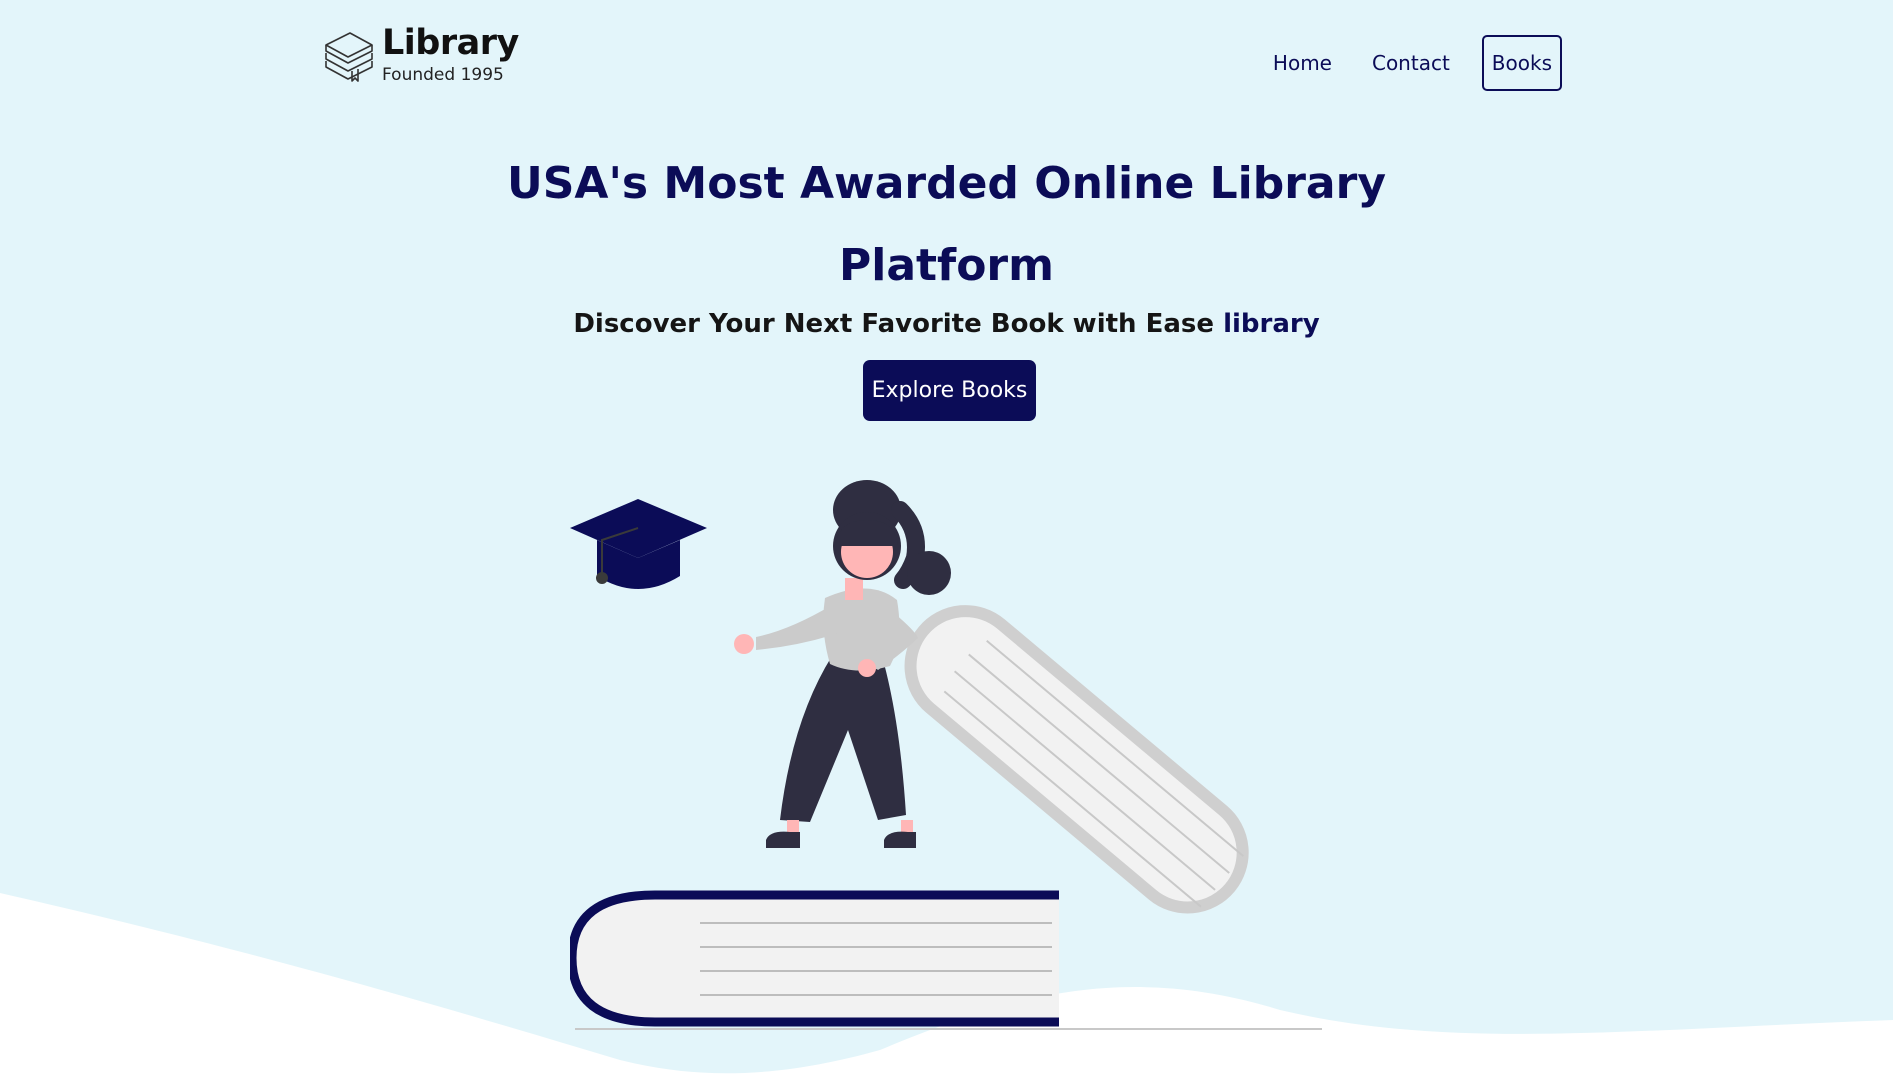  I want to click on hero-headline-line2: Platform, so click(946, 265).